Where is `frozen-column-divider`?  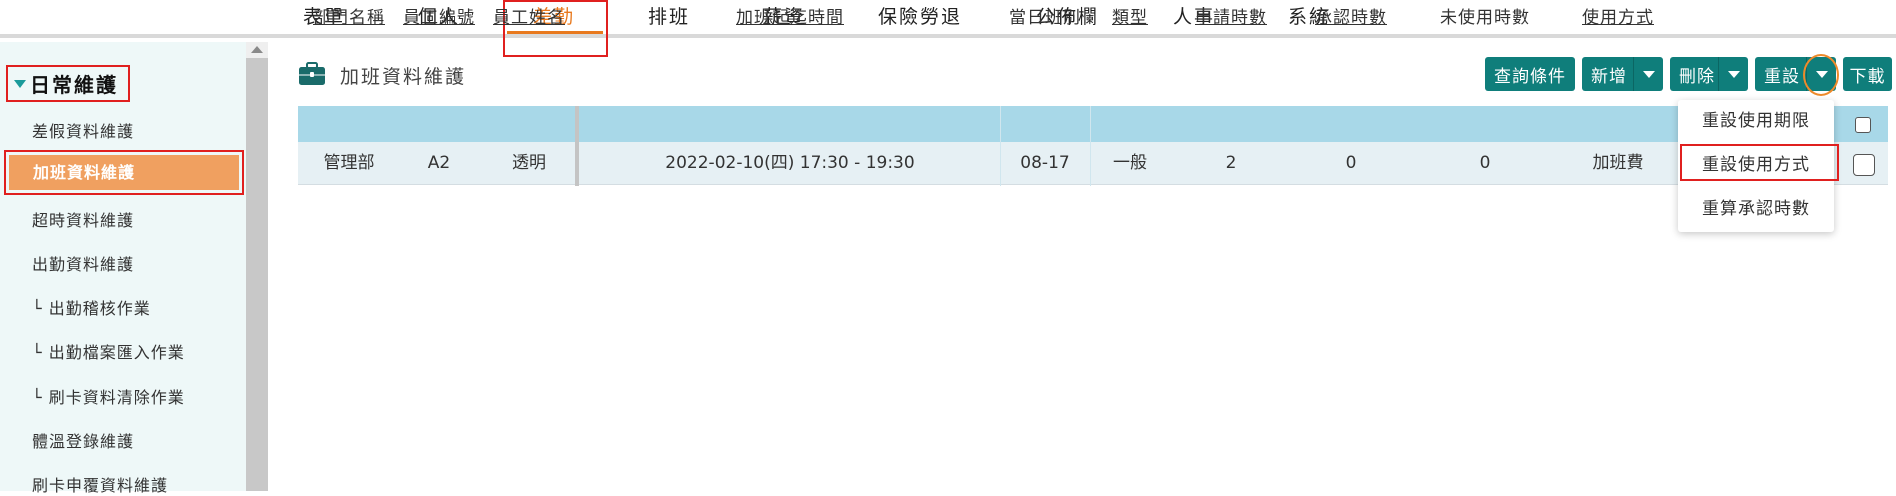
frozen-column-divider is located at coordinates (577, 146).